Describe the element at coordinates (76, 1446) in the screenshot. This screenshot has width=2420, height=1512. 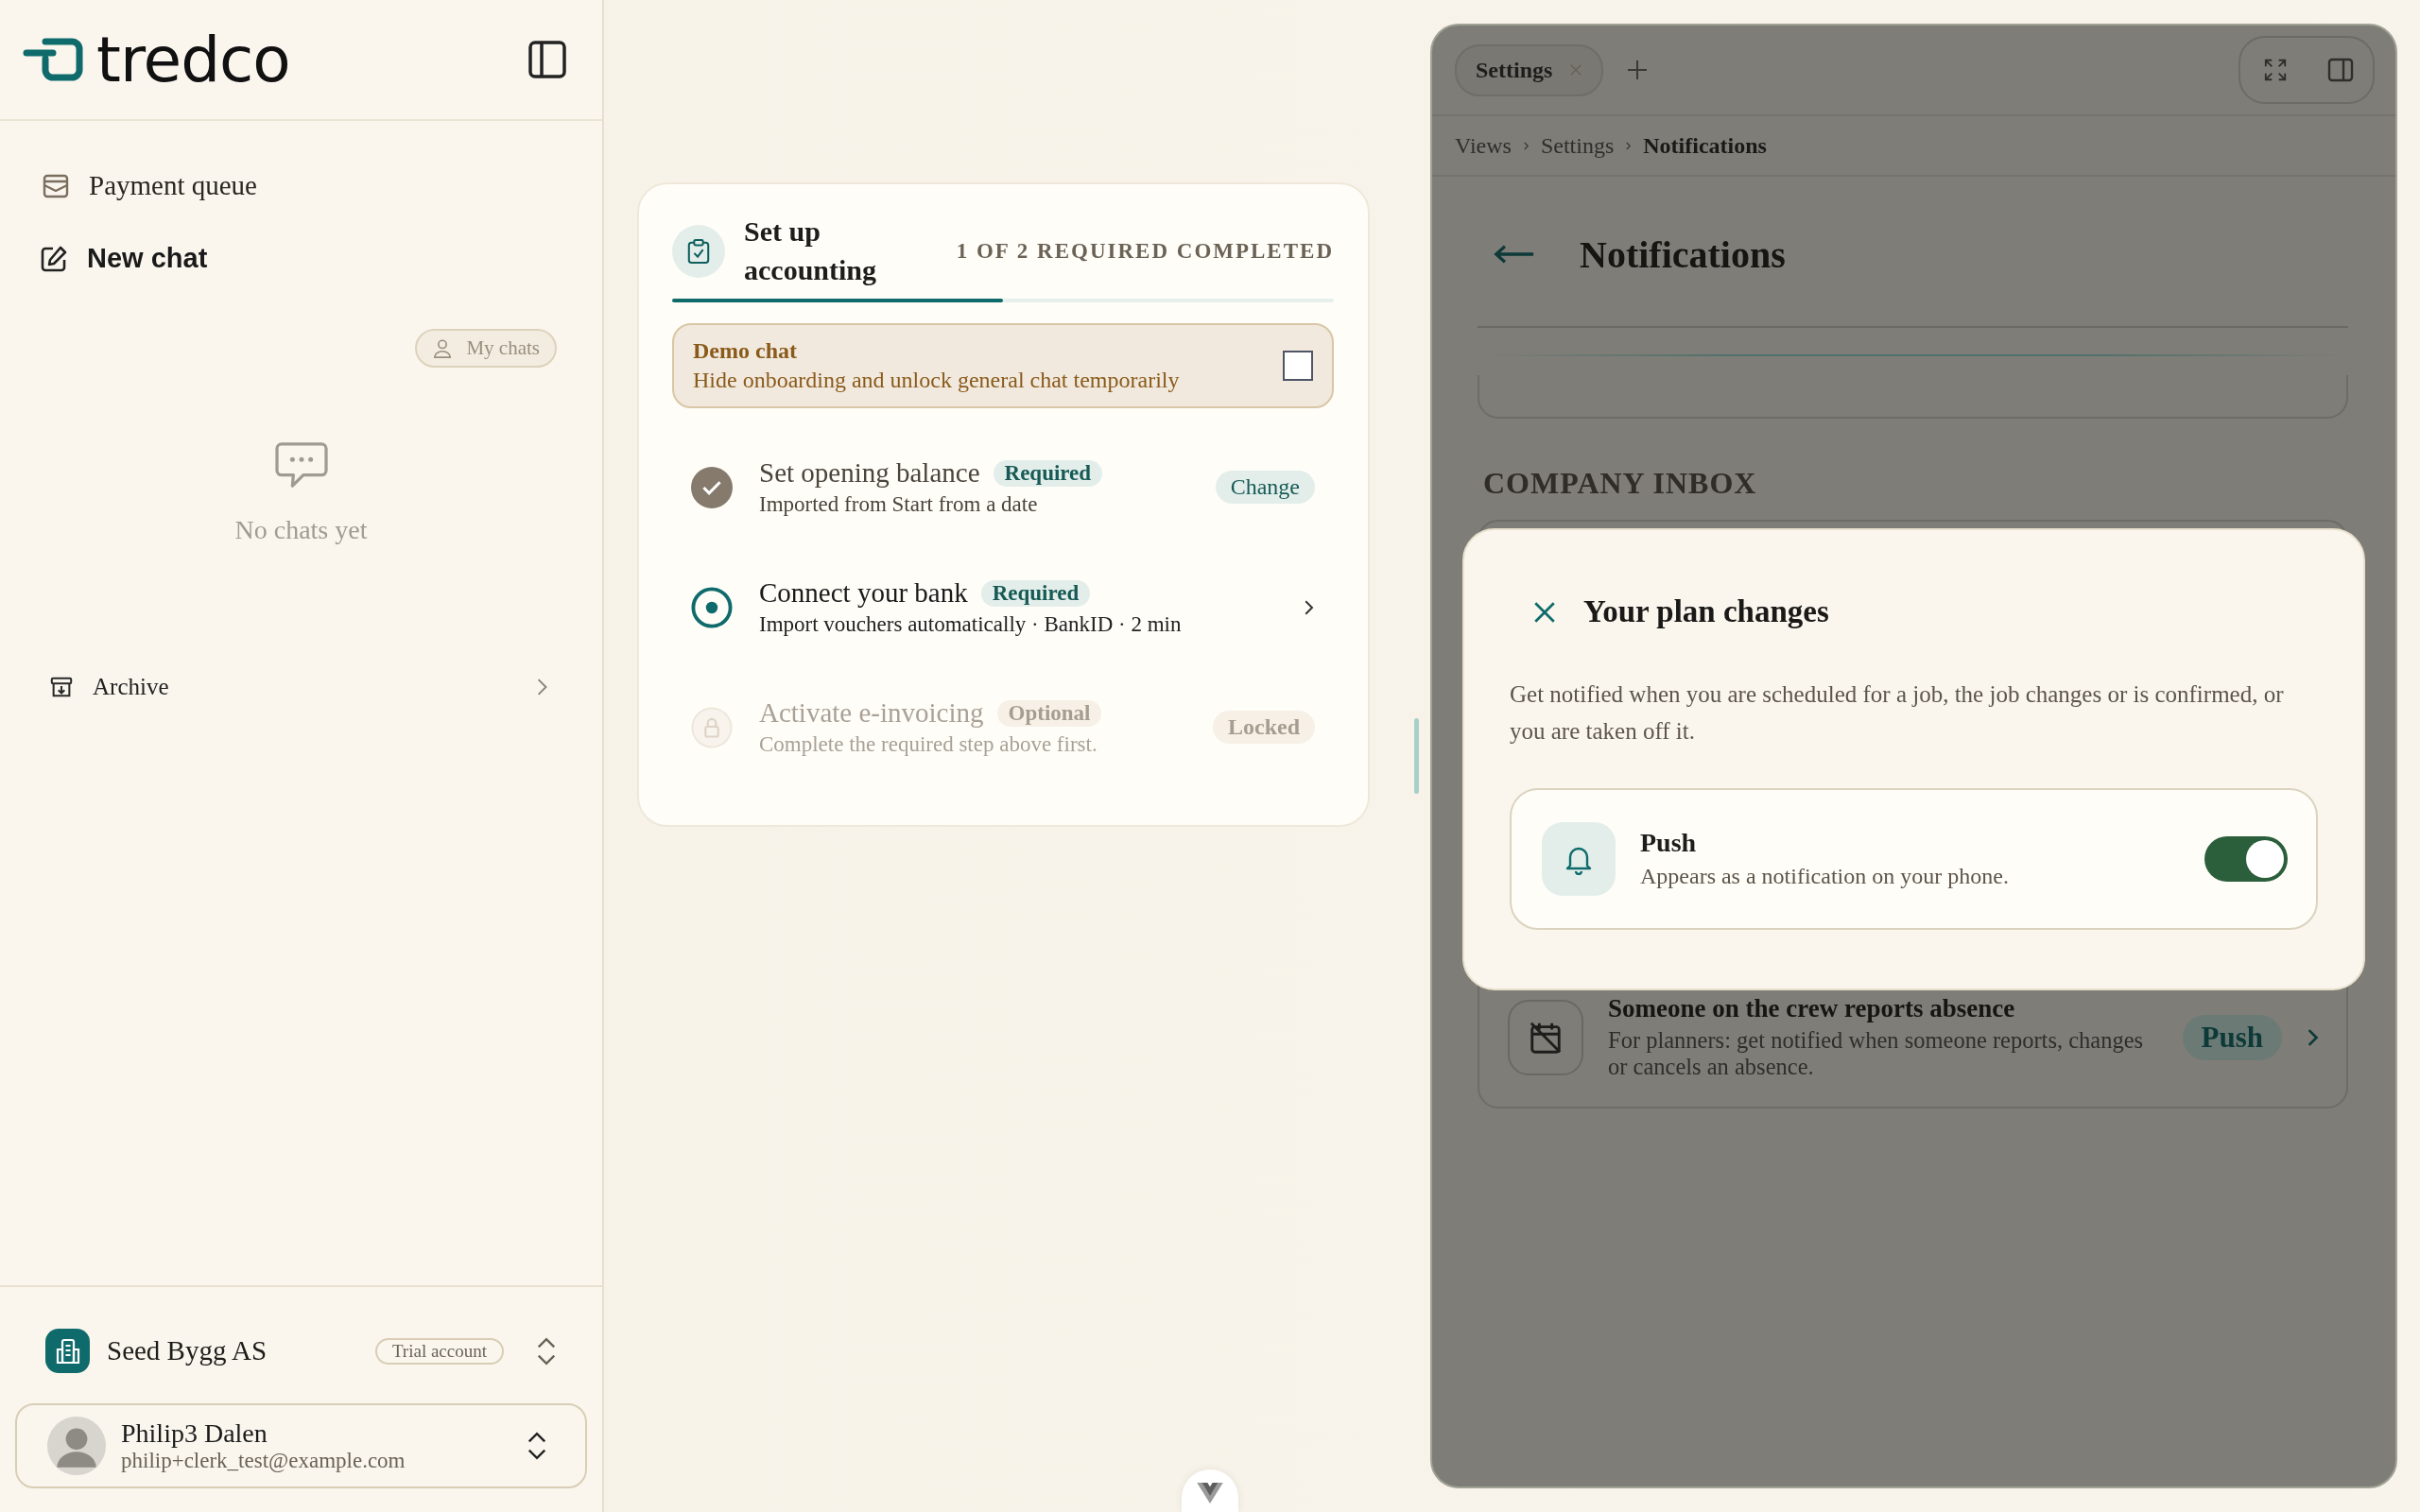
I see `avatar` at that location.